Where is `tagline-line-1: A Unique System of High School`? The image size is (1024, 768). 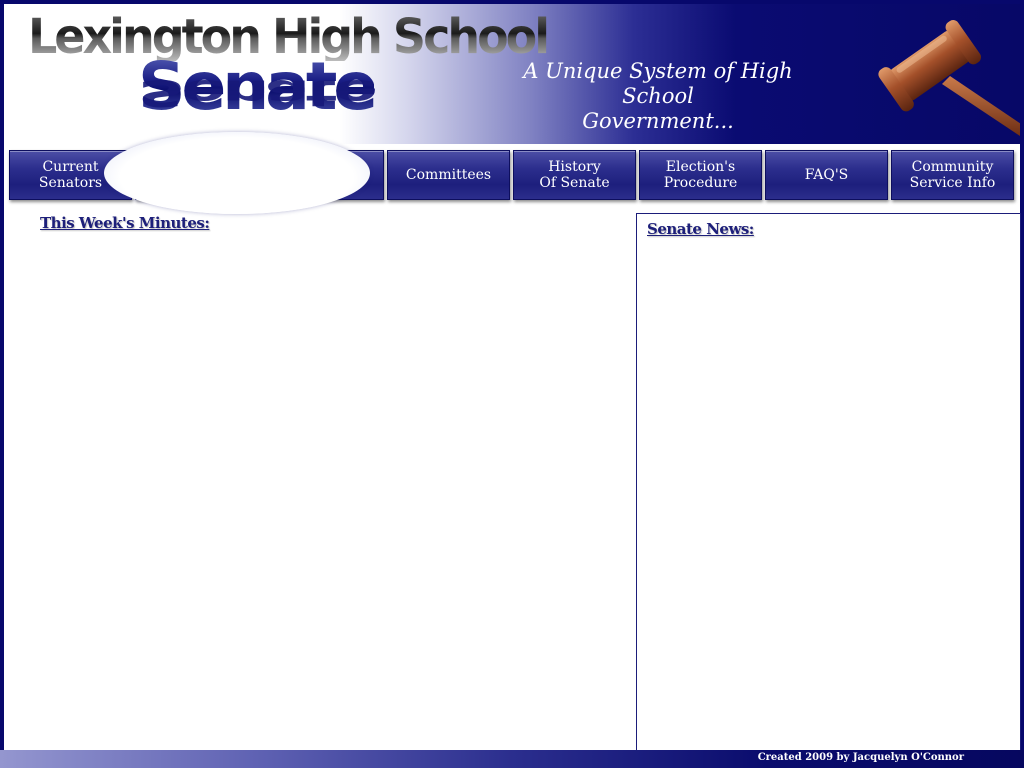
tagline-line-1: A Unique System of High School is located at coordinates (658, 83).